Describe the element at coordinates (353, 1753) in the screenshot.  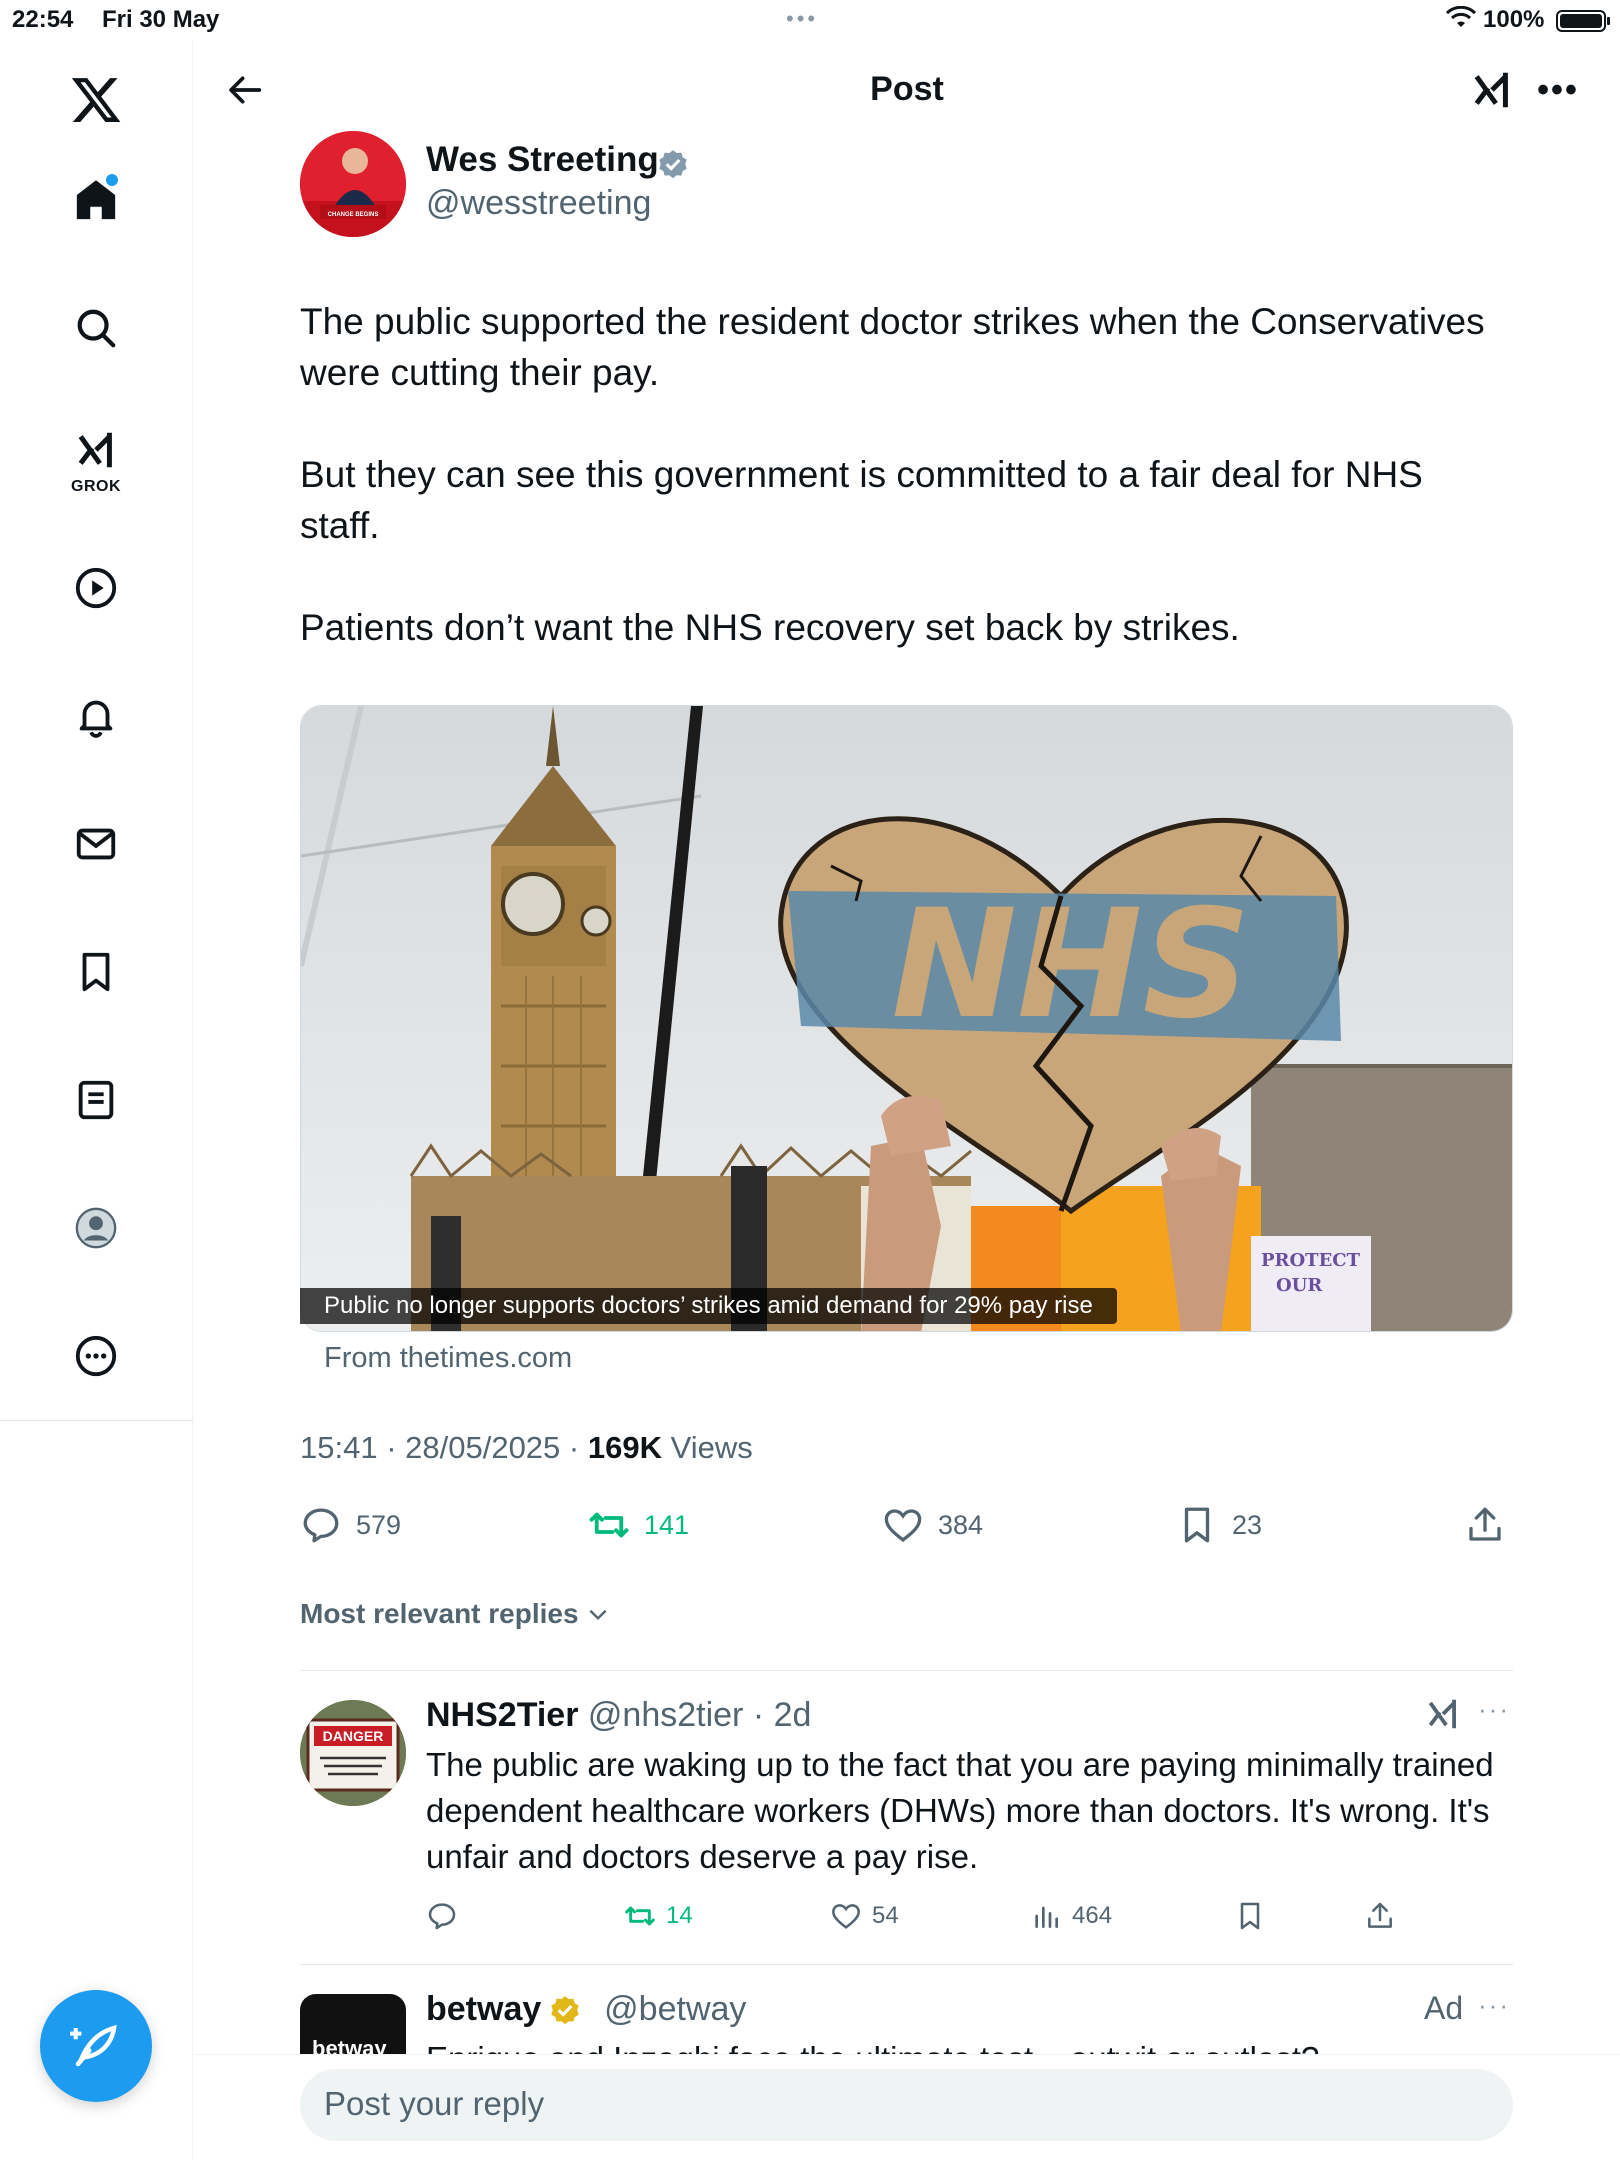
I see `reply-avatar: DANGER` at that location.